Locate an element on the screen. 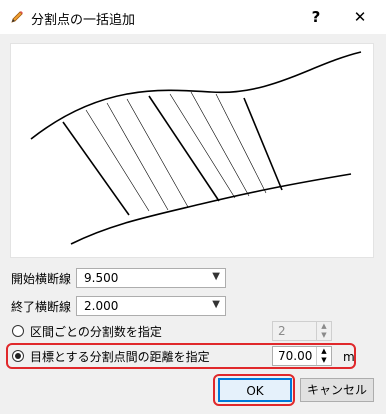 This screenshot has height=414, width=386. by-count-label: 区間ごとの分割数を指定 is located at coordinates (96, 332).